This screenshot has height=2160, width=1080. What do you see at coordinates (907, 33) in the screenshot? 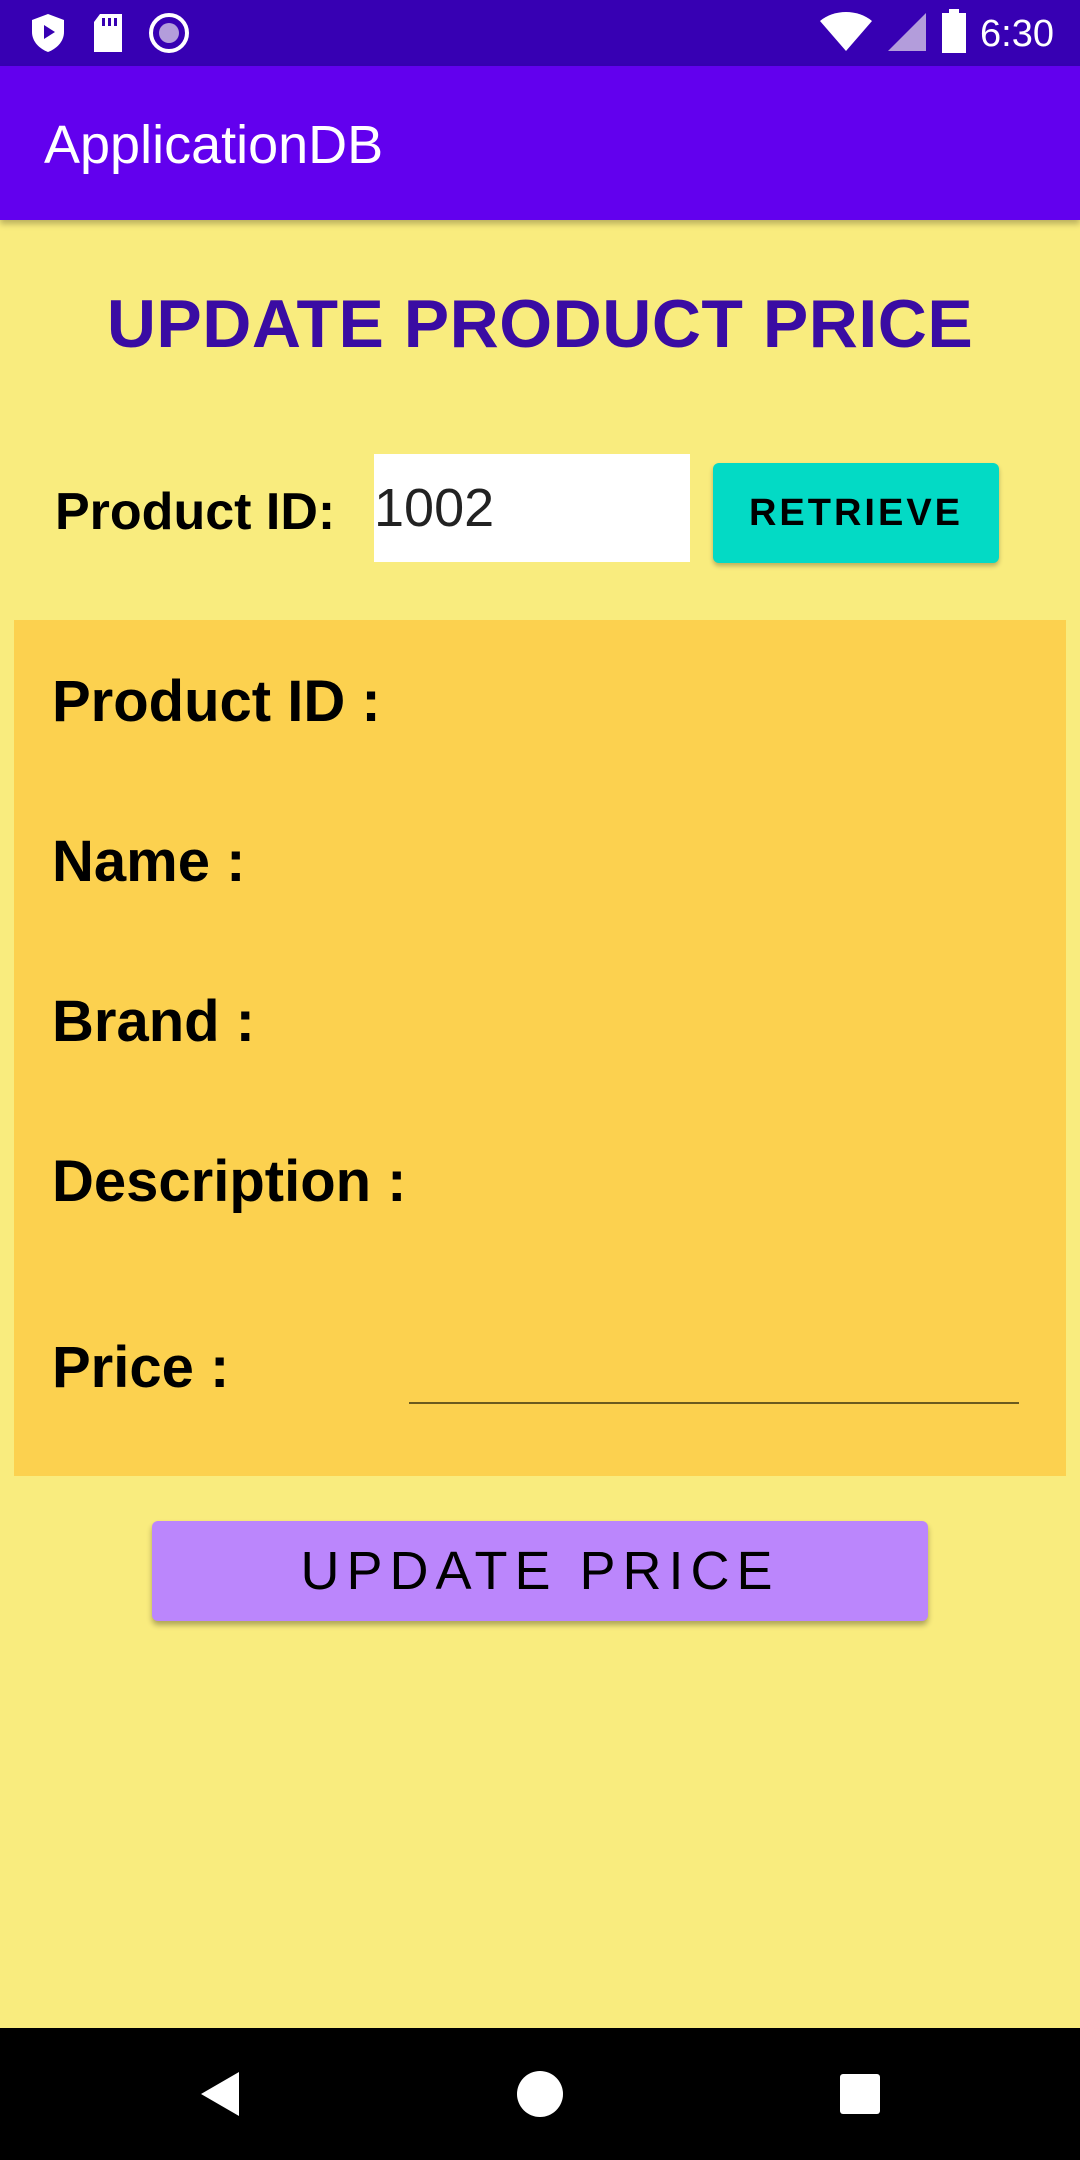
I see `cell-signal-icon` at bounding box center [907, 33].